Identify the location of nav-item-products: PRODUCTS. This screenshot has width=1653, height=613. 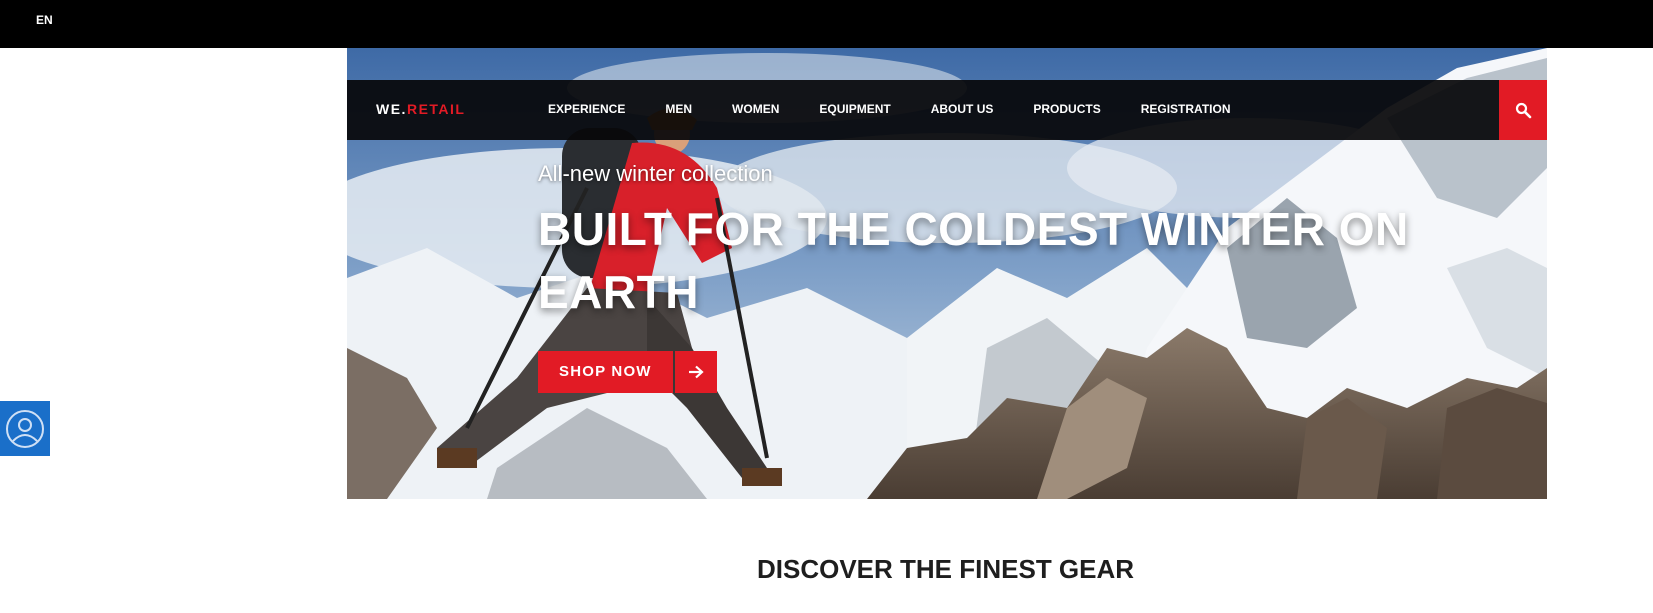
(1066, 109).